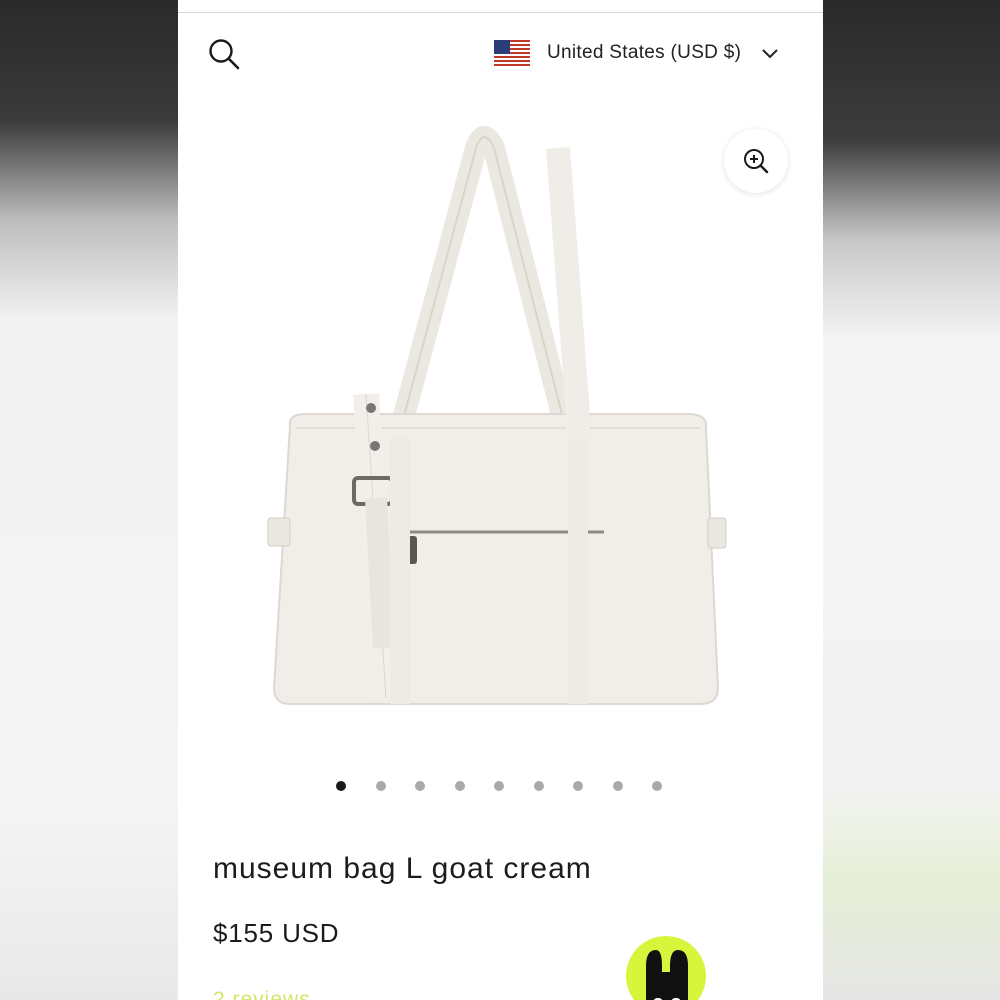 This screenshot has width=1000, height=1000. What do you see at coordinates (512, 53) in the screenshot?
I see `us-flag-icon` at bounding box center [512, 53].